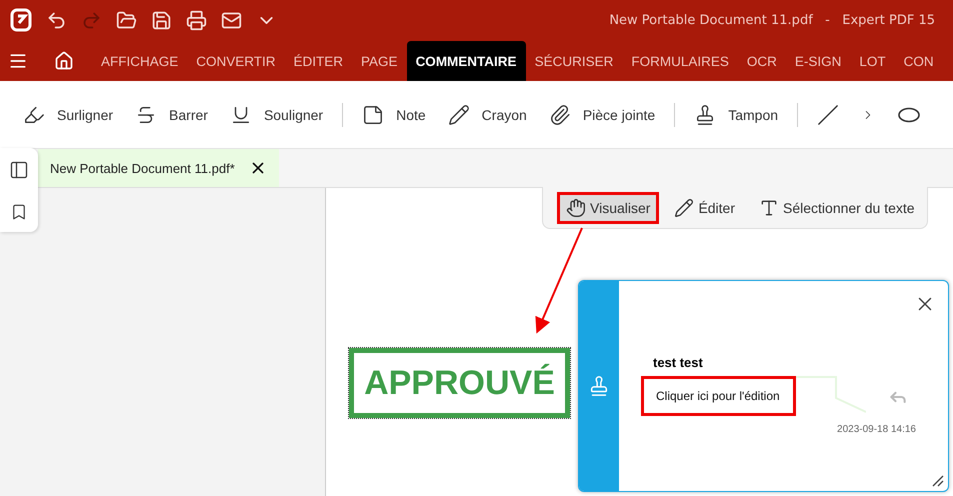 The image size is (953, 496). Describe the element at coordinates (394, 115) in the screenshot. I see `tool-button: Note` at that location.